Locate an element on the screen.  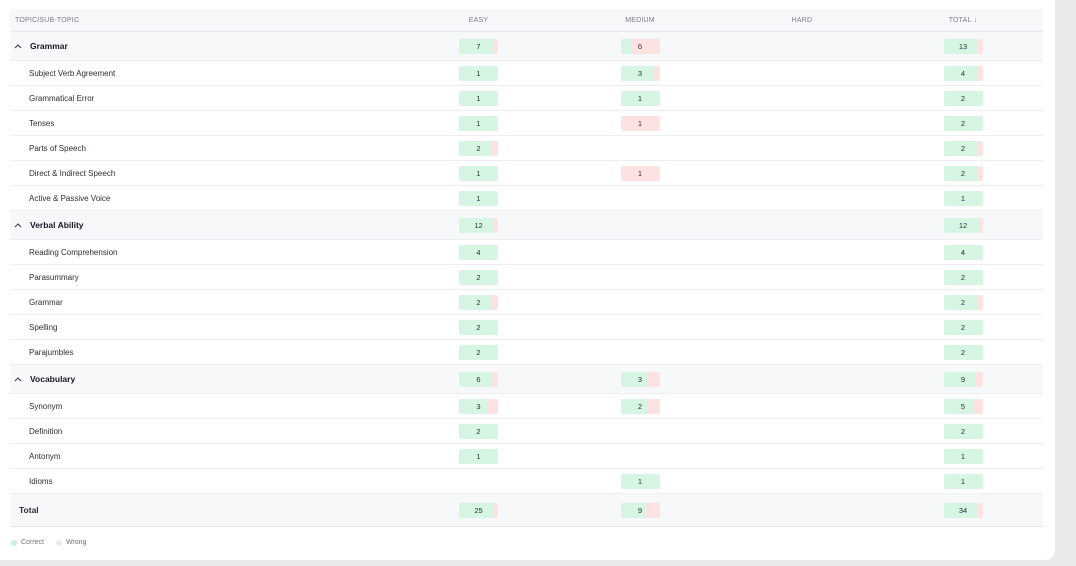
row-name-cell: Vocabulary is located at coordinates (194, 379).